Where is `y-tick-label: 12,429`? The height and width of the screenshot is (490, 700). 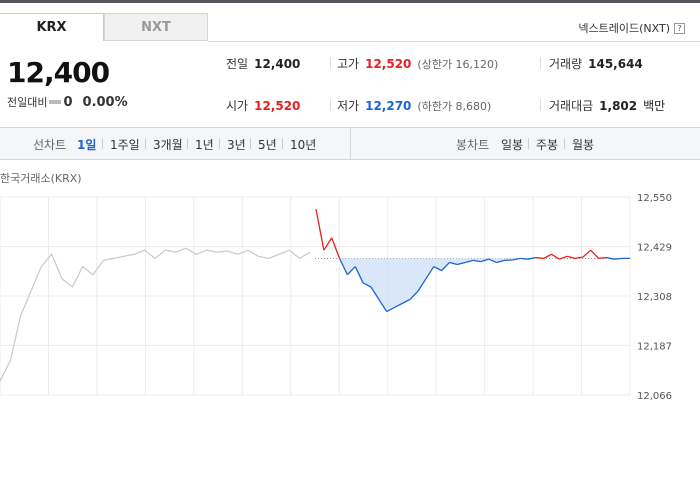 y-tick-label: 12,429 is located at coordinates (654, 248).